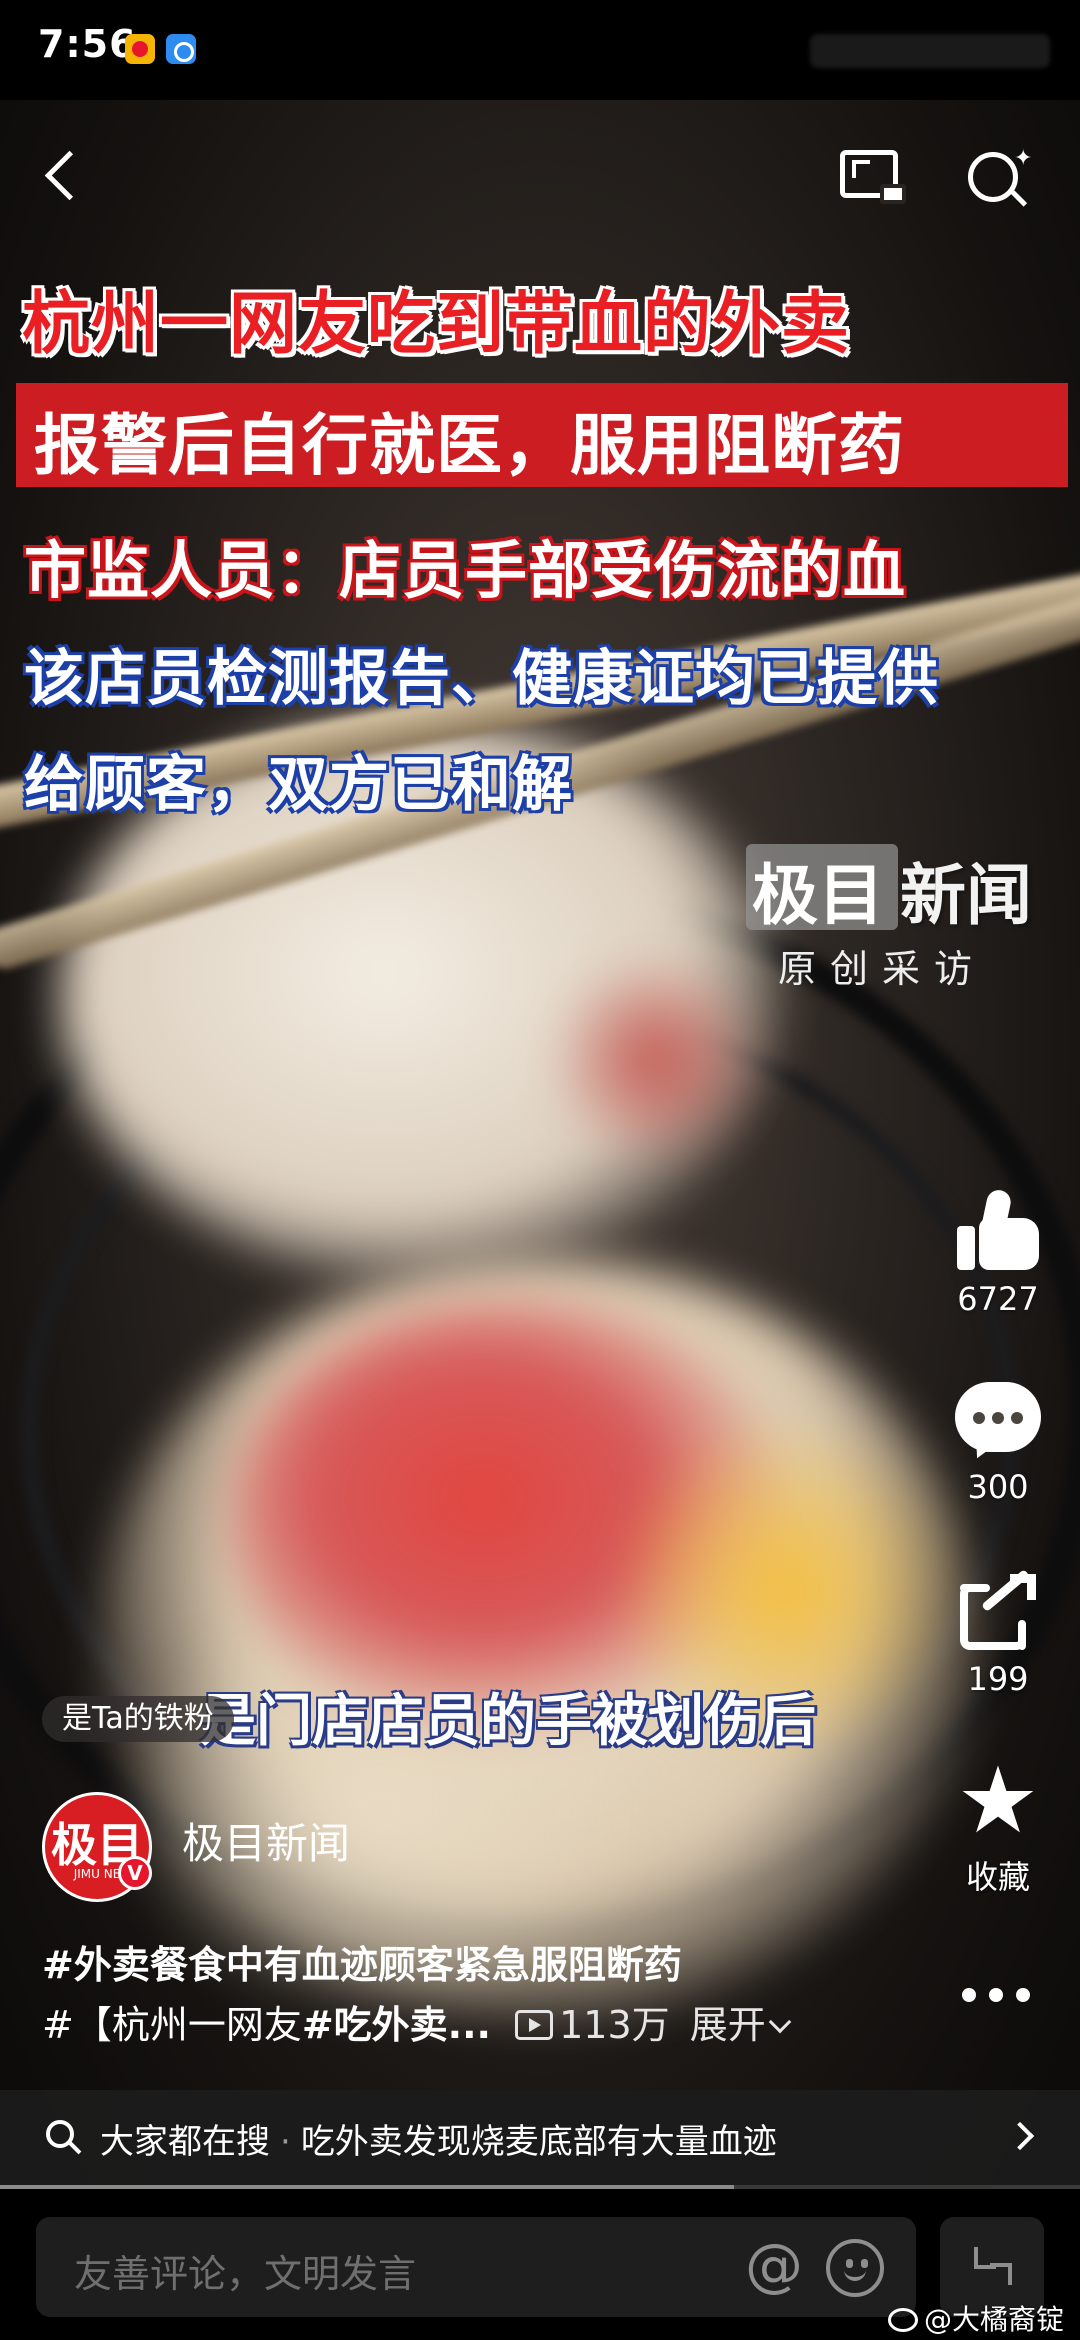 This screenshot has height=2340, width=1080. I want to click on share-icon, so click(998, 1611).